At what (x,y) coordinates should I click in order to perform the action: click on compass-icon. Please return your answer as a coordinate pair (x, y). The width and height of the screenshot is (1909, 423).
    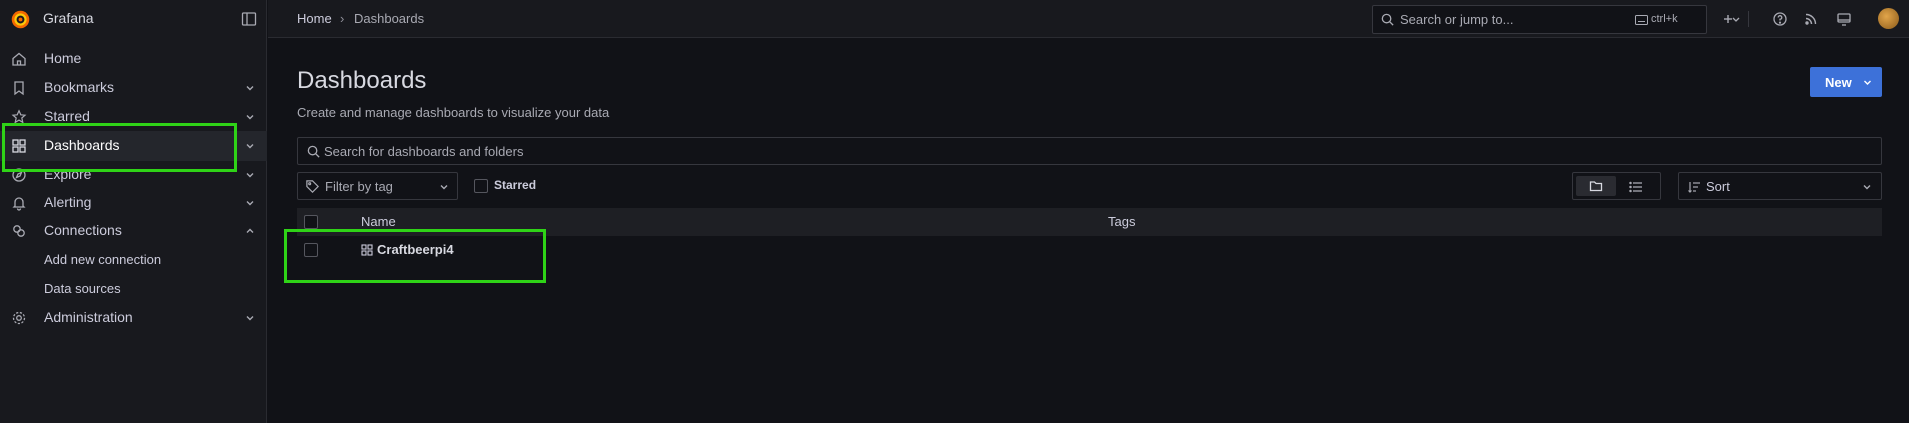
    Looking at the image, I should click on (19, 175).